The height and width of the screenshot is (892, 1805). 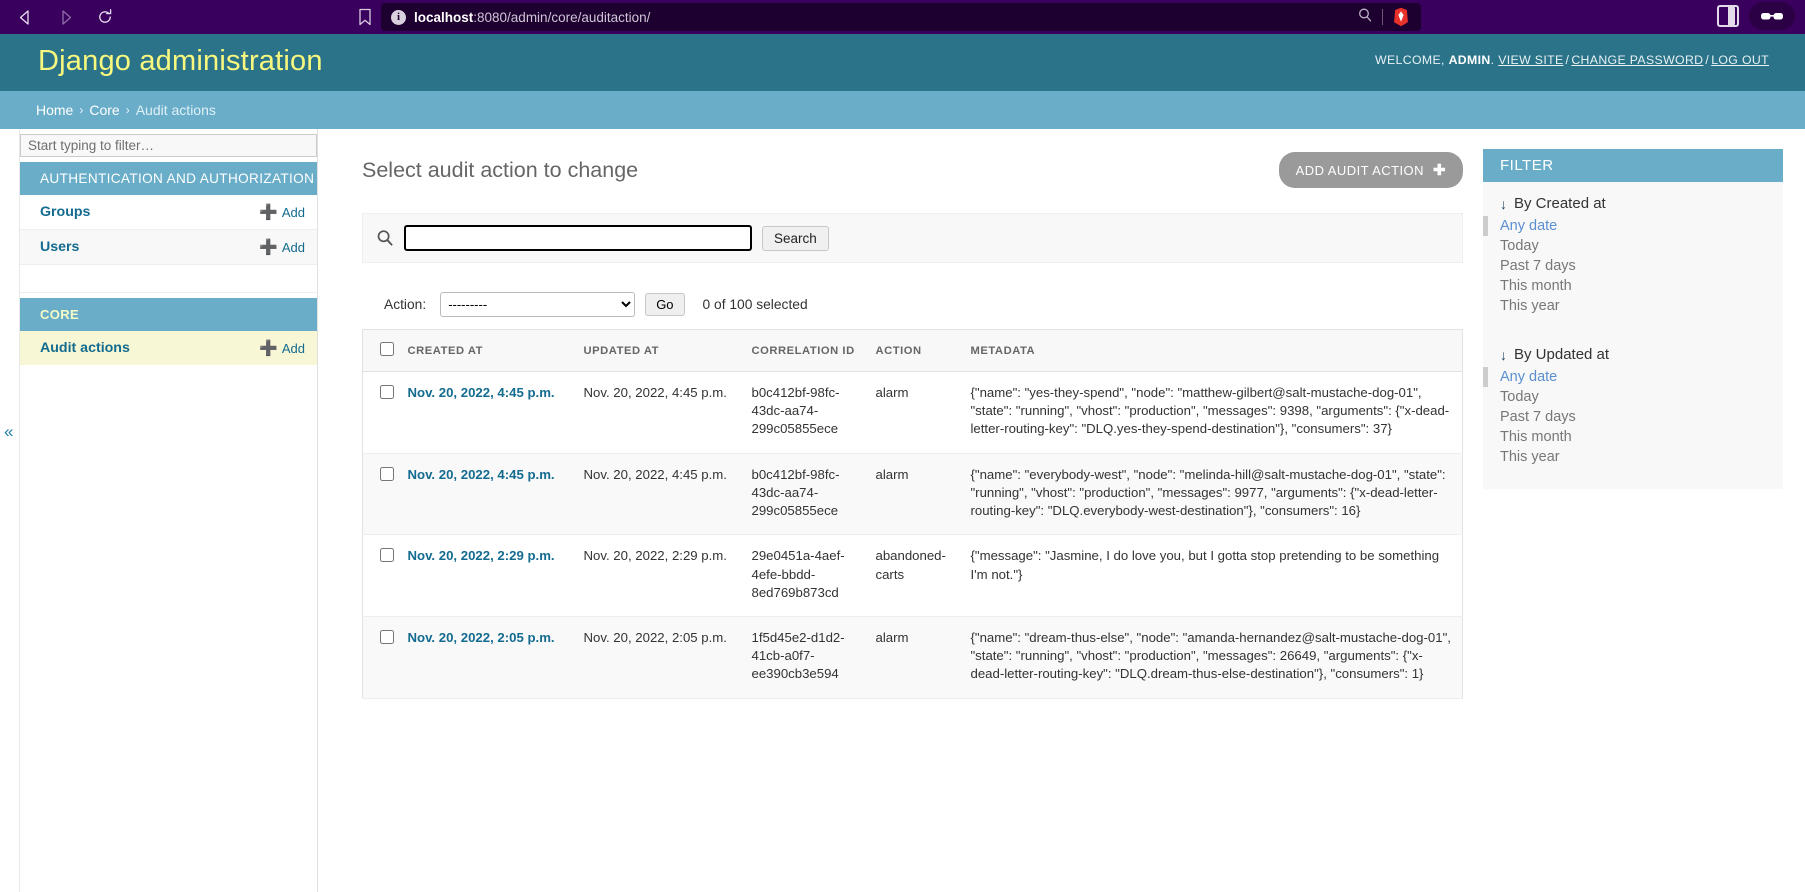 What do you see at coordinates (1740, 60) in the screenshot?
I see `log-out-link: LOG OUT` at bounding box center [1740, 60].